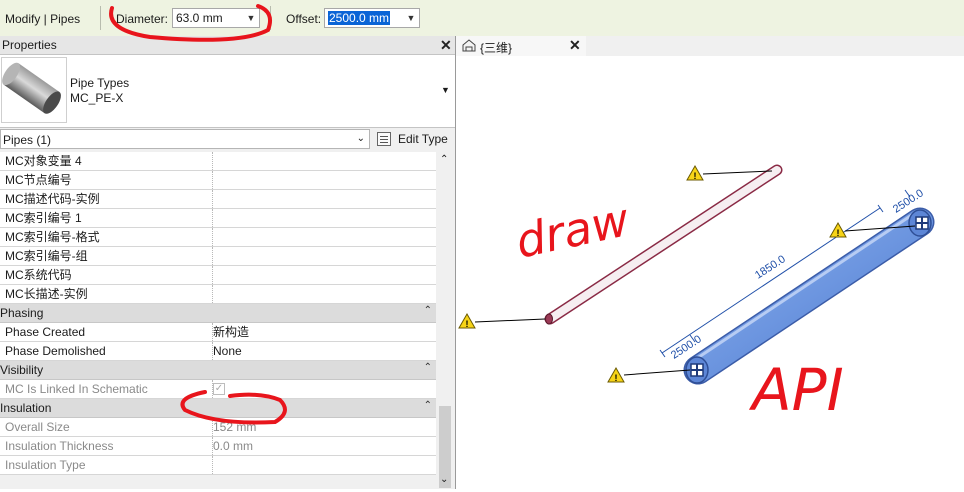  Describe the element at coordinates (142, 19) in the screenshot. I see `diameter-label: Diameter:` at that location.